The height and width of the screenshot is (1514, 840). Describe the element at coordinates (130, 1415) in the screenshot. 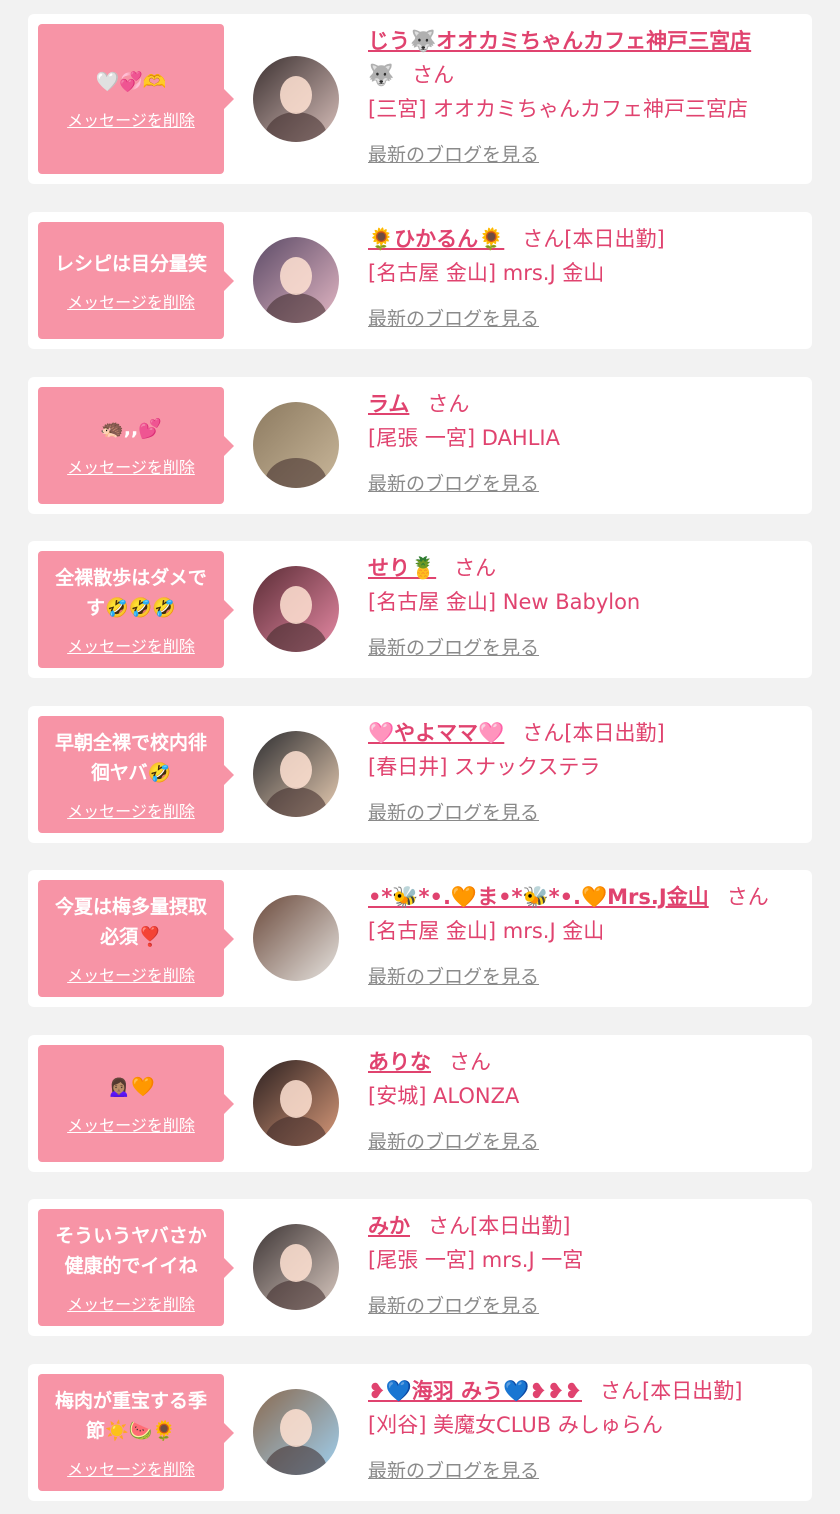

I see `message-text: 梅肉が重宝する季節☀️🍉🌻` at that location.